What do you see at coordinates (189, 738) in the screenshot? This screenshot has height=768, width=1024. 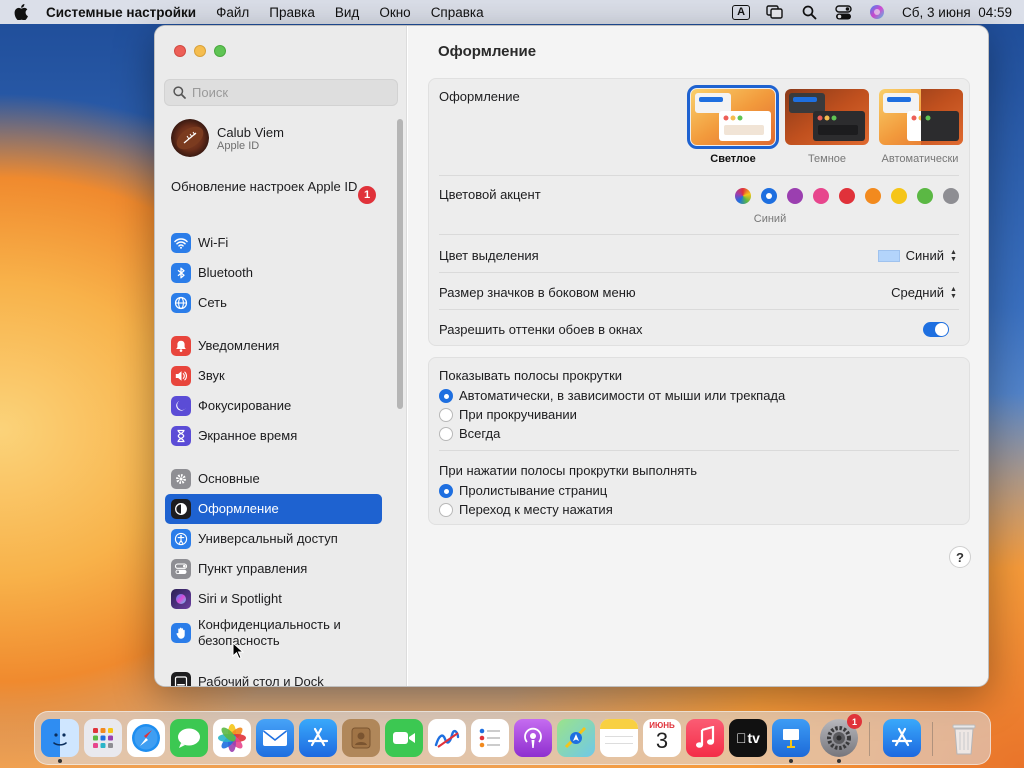 I see `messages-icon` at bounding box center [189, 738].